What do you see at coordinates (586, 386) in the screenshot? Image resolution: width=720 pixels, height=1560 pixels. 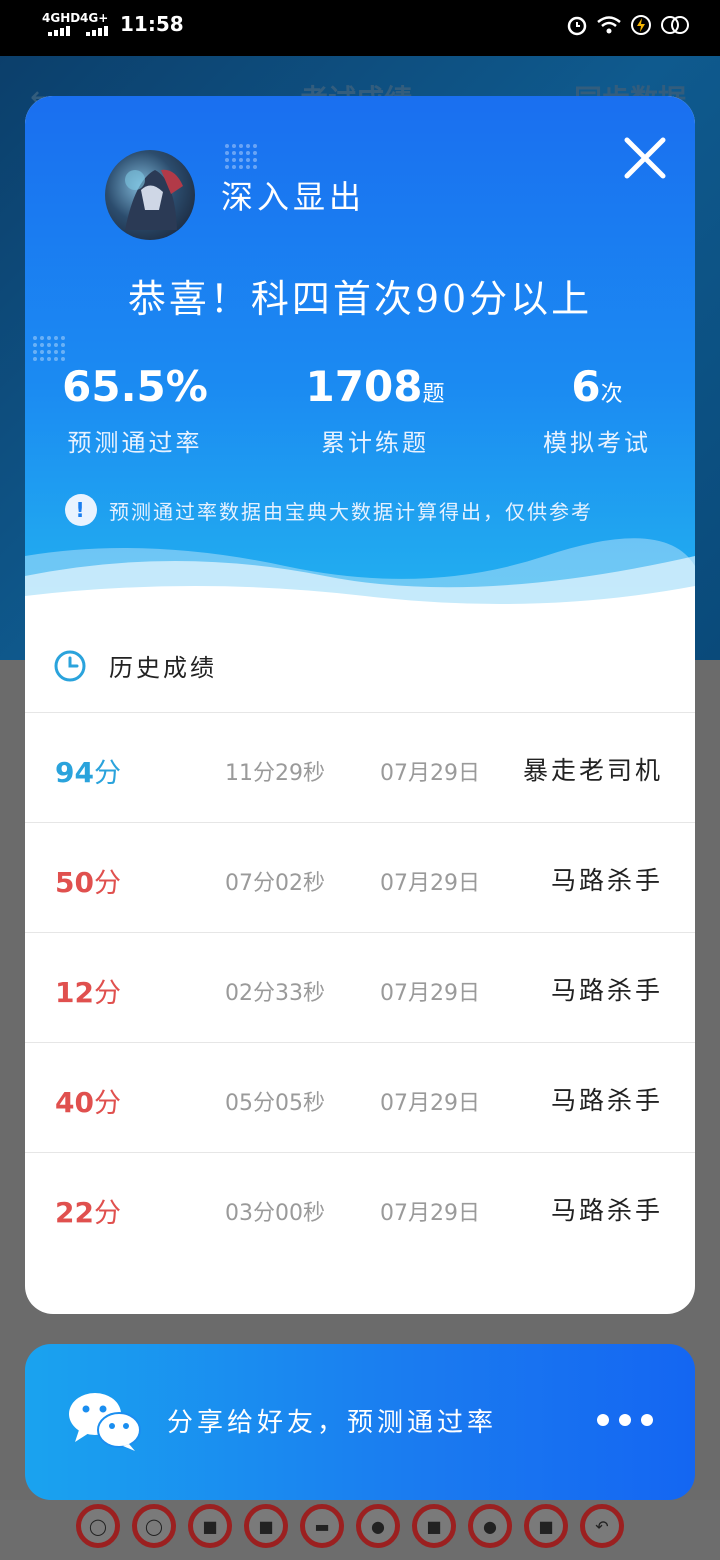 I see `stat-value: 6` at bounding box center [586, 386].